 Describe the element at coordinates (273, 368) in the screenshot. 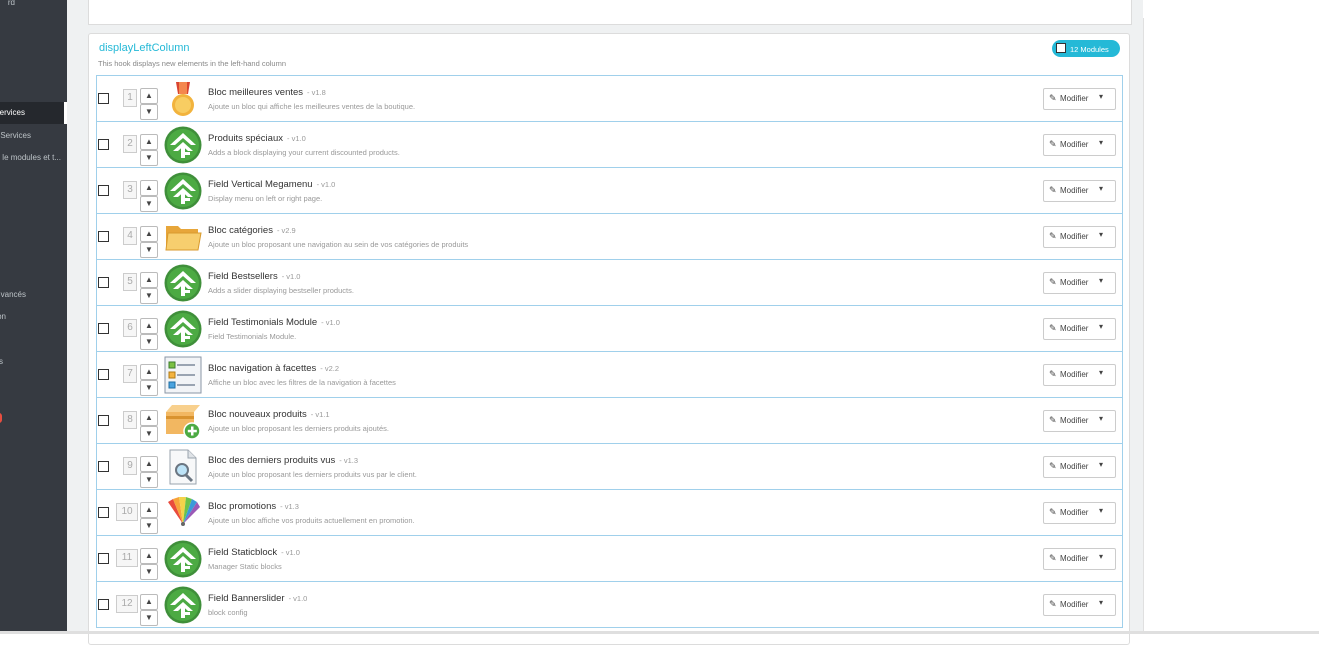

I see `module-name-line: Bloc navigation à facettes - v2.2` at that location.